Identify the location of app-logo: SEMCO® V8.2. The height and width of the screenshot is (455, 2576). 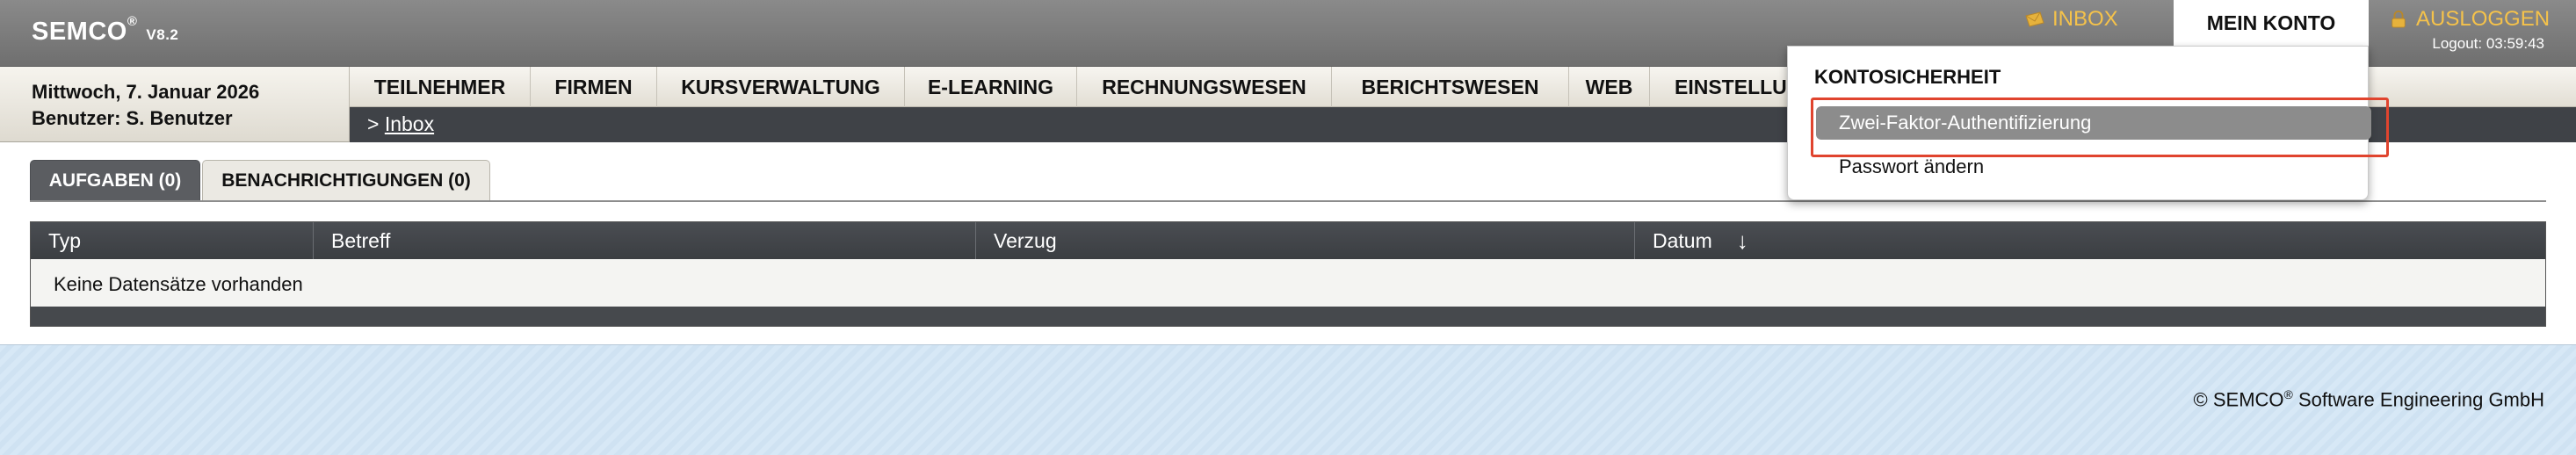
(105, 30).